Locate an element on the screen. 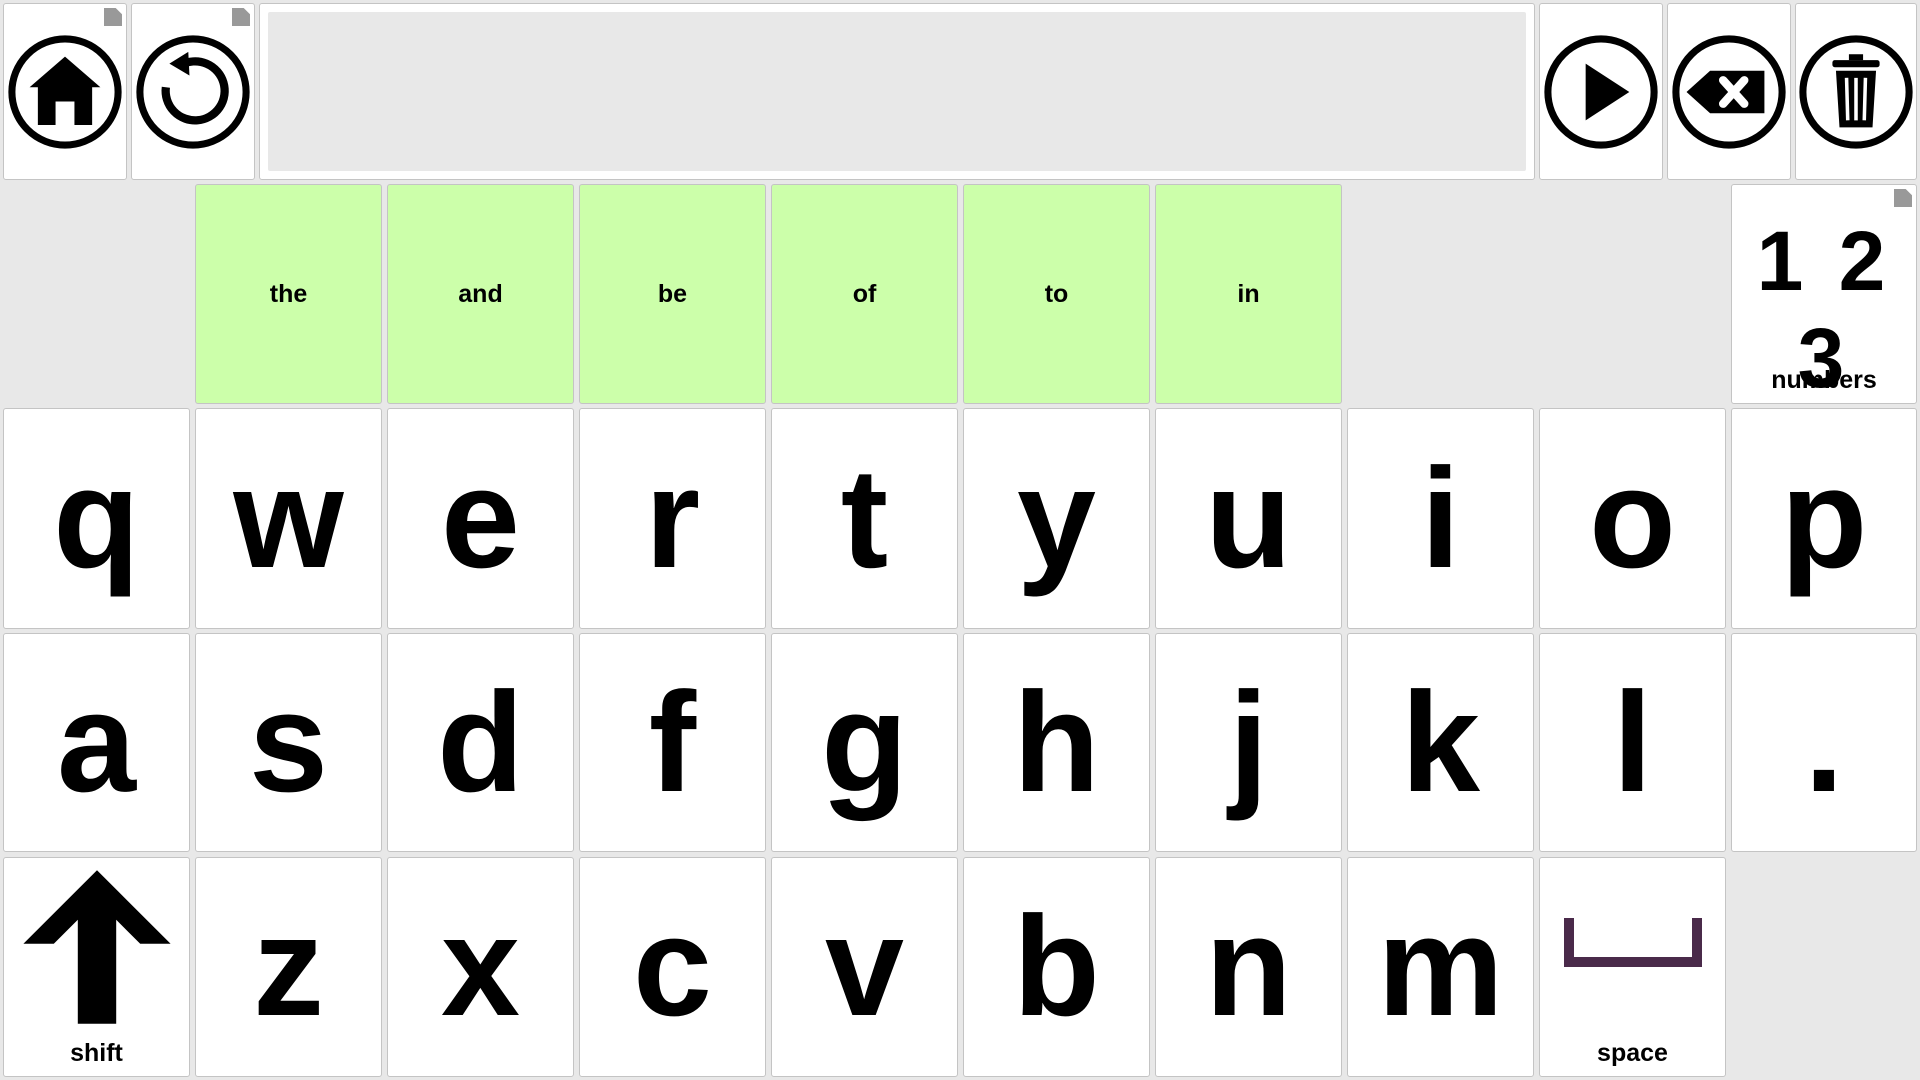 The image size is (1920, 1080). numbers-label: numbers is located at coordinates (1824, 380).